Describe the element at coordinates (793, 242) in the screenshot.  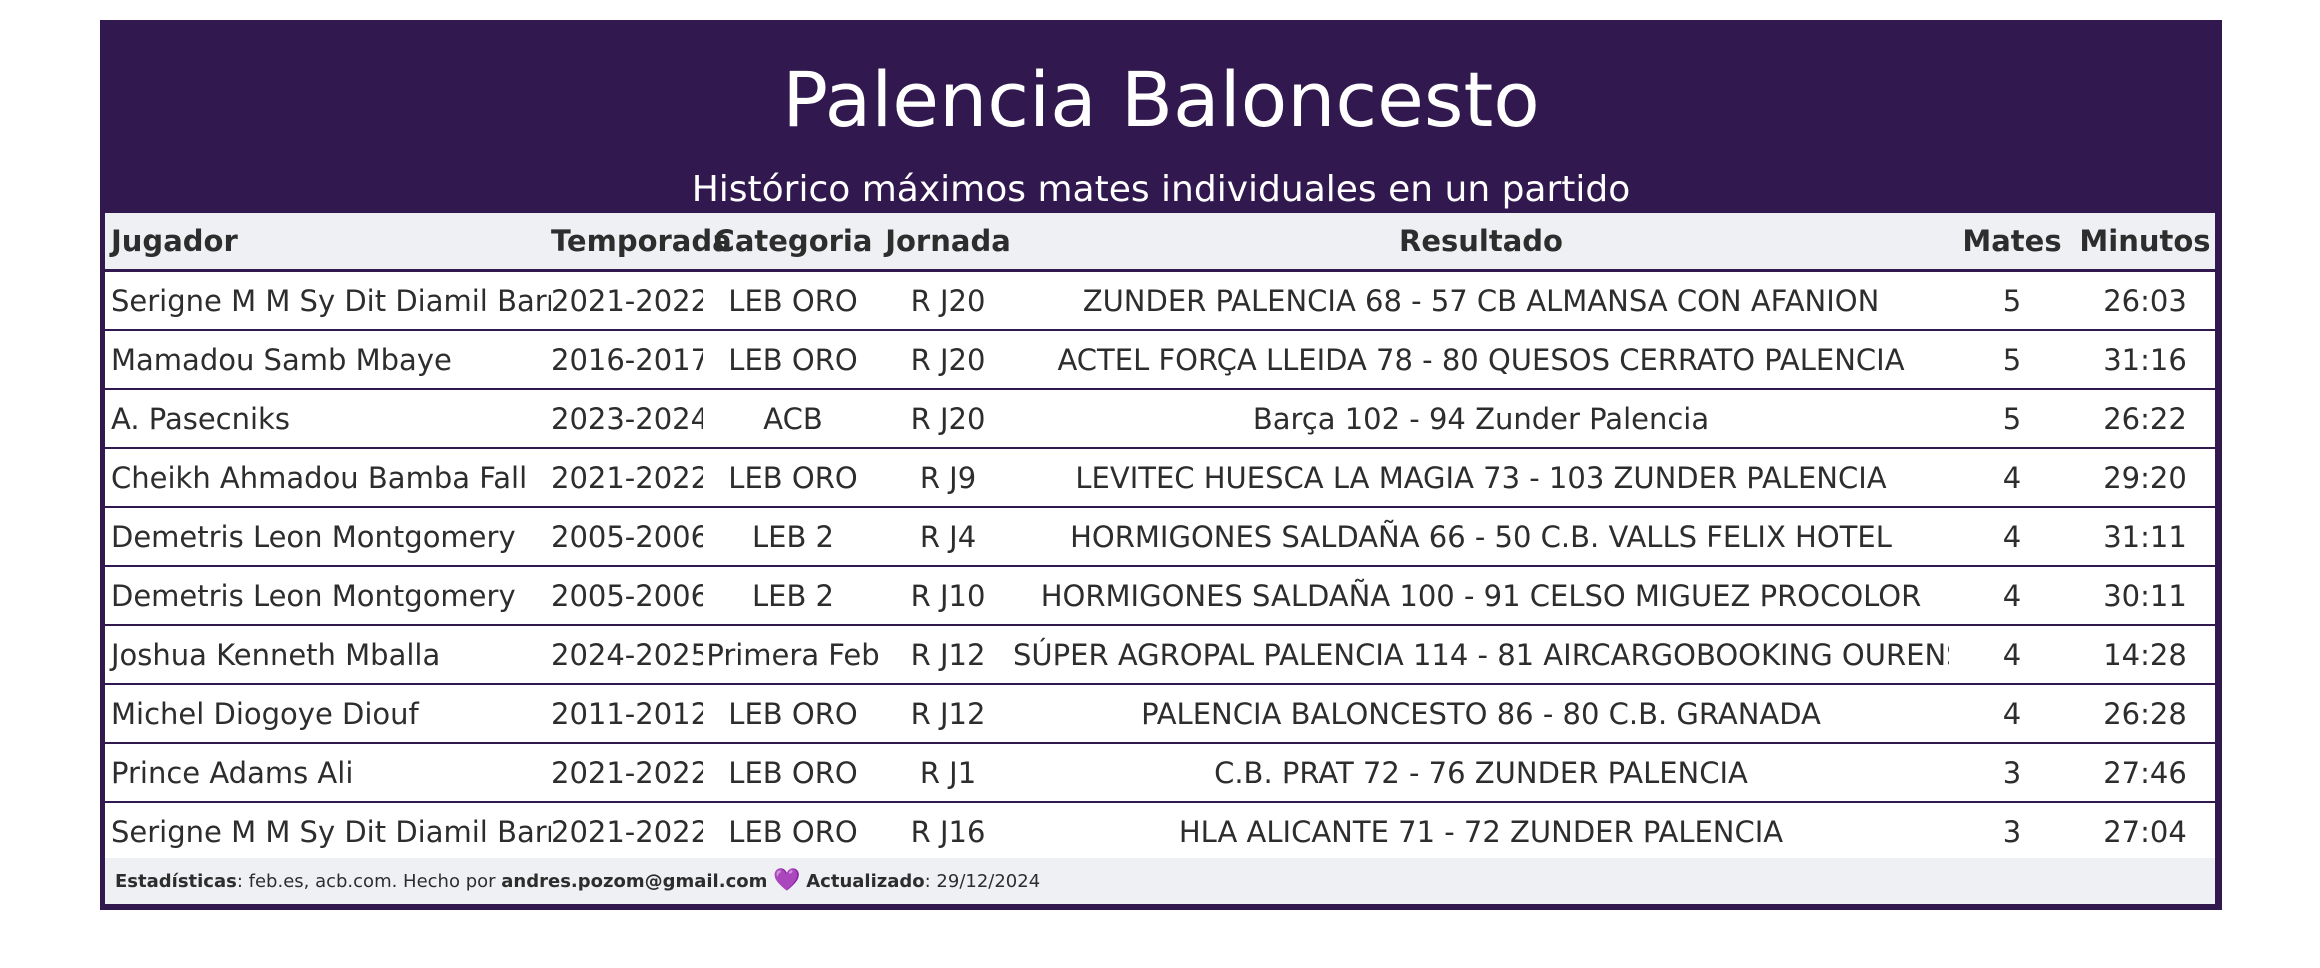
I see `column-header-categoria: Categoria` at that location.